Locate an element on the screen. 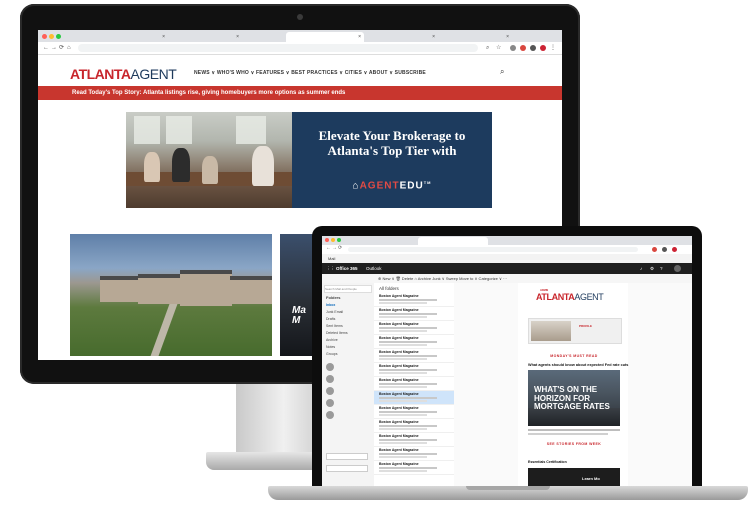 The width and height of the screenshot is (748, 508). folder-junk: Junk Email is located at coordinates (334, 312).